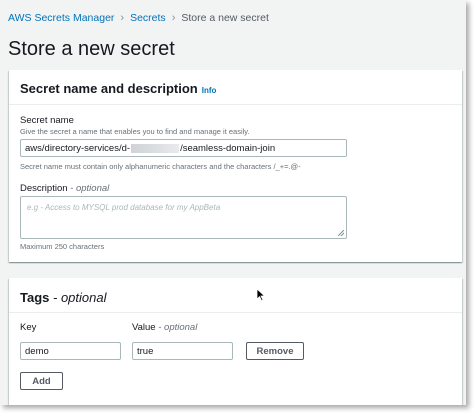  Describe the element at coordinates (78, 148) in the screenshot. I see `secret-name-prefix: aws/directory-services/d-` at that location.